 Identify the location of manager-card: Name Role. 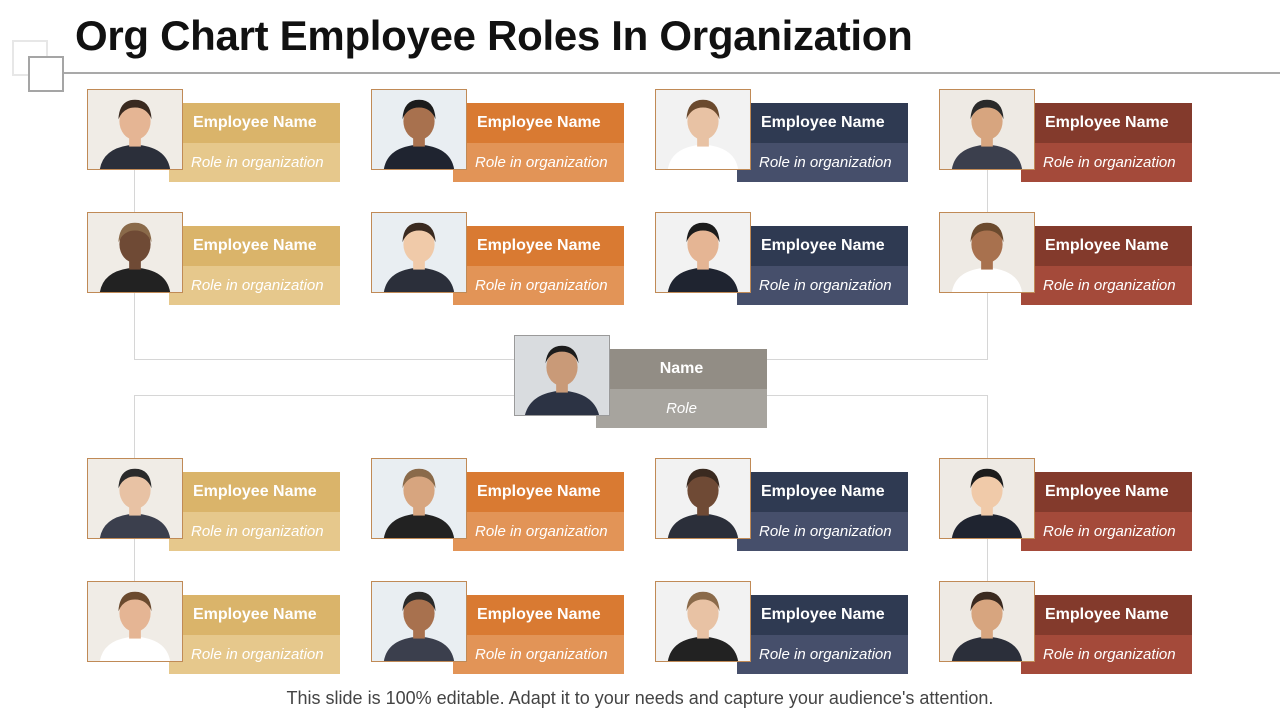
(640, 381).